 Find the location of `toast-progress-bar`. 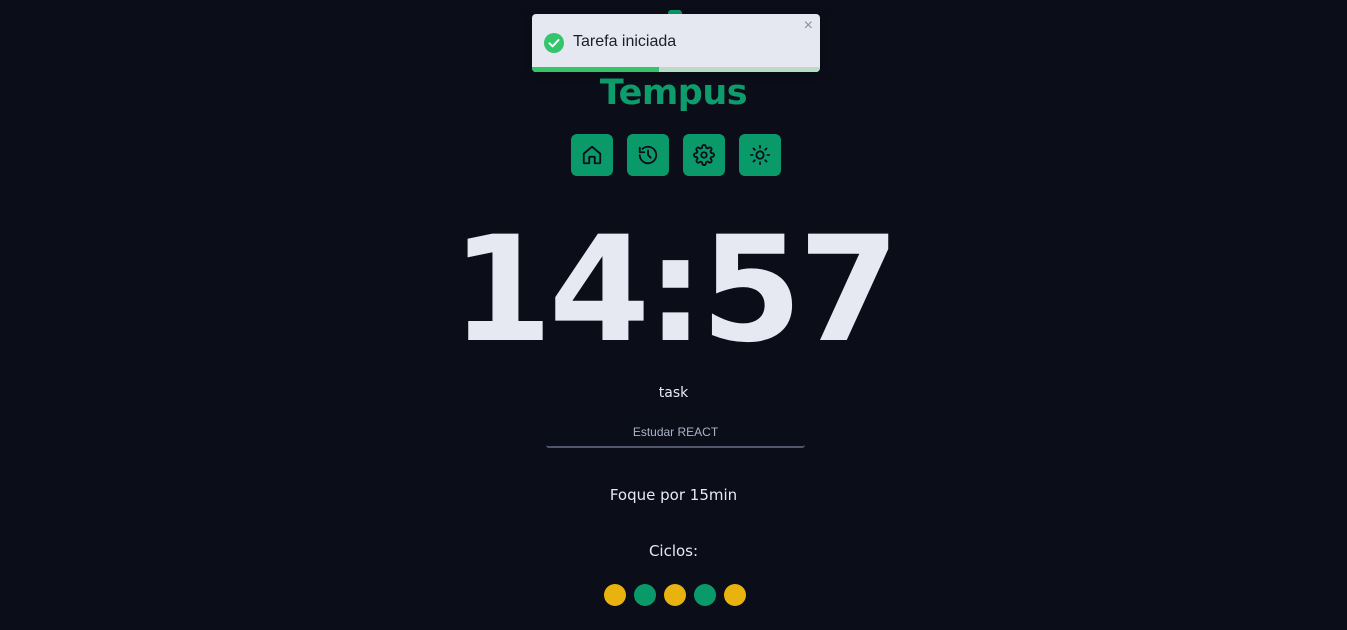

toast-progress-bar is located at coordinates (595, 69).